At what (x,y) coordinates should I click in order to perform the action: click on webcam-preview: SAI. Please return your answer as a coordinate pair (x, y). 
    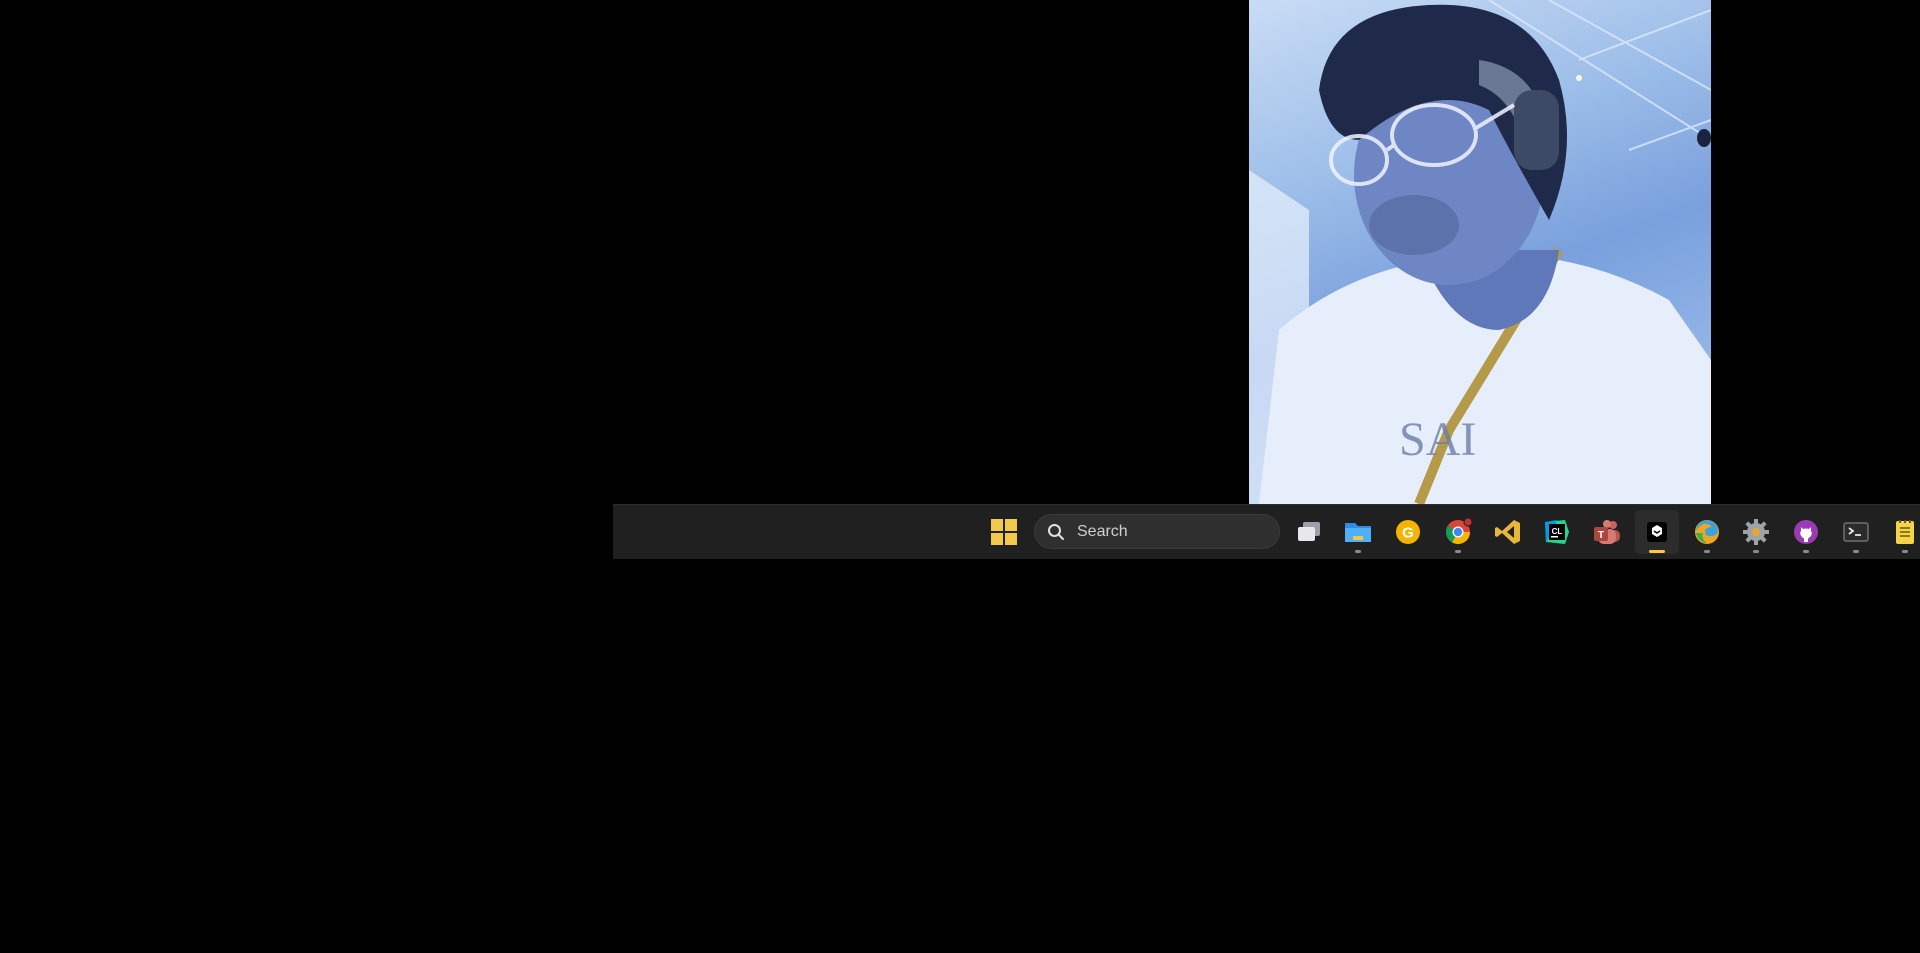
    Looking at the image, I should click on (1480, 252).